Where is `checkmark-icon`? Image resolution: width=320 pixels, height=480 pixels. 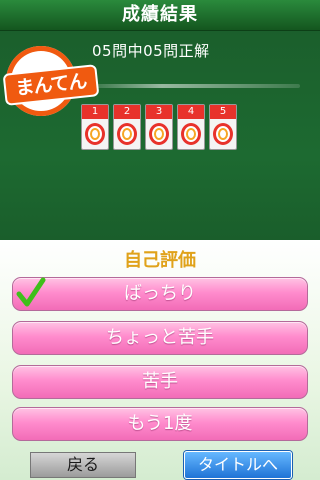
checkmark-icon is located at coordinates (31, 292).